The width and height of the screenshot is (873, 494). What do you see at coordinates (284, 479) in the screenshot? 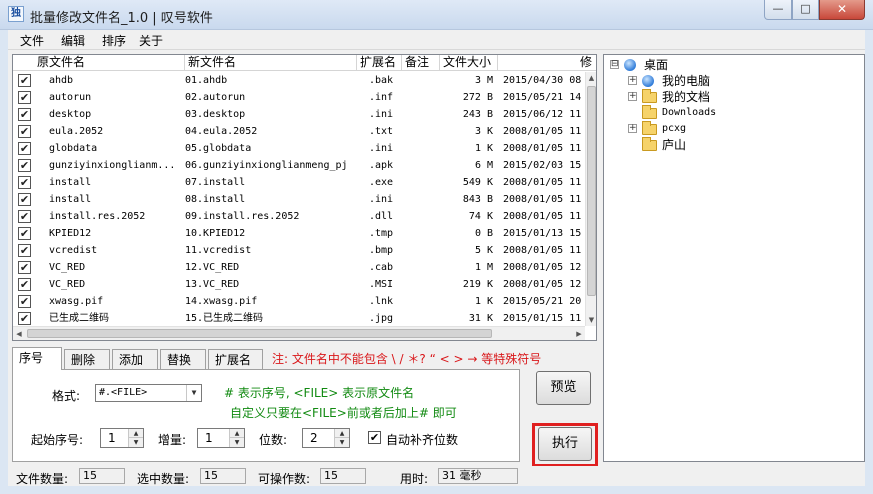
I see `operable-count-label: 可操作数:` at bounding box center [284, 479].